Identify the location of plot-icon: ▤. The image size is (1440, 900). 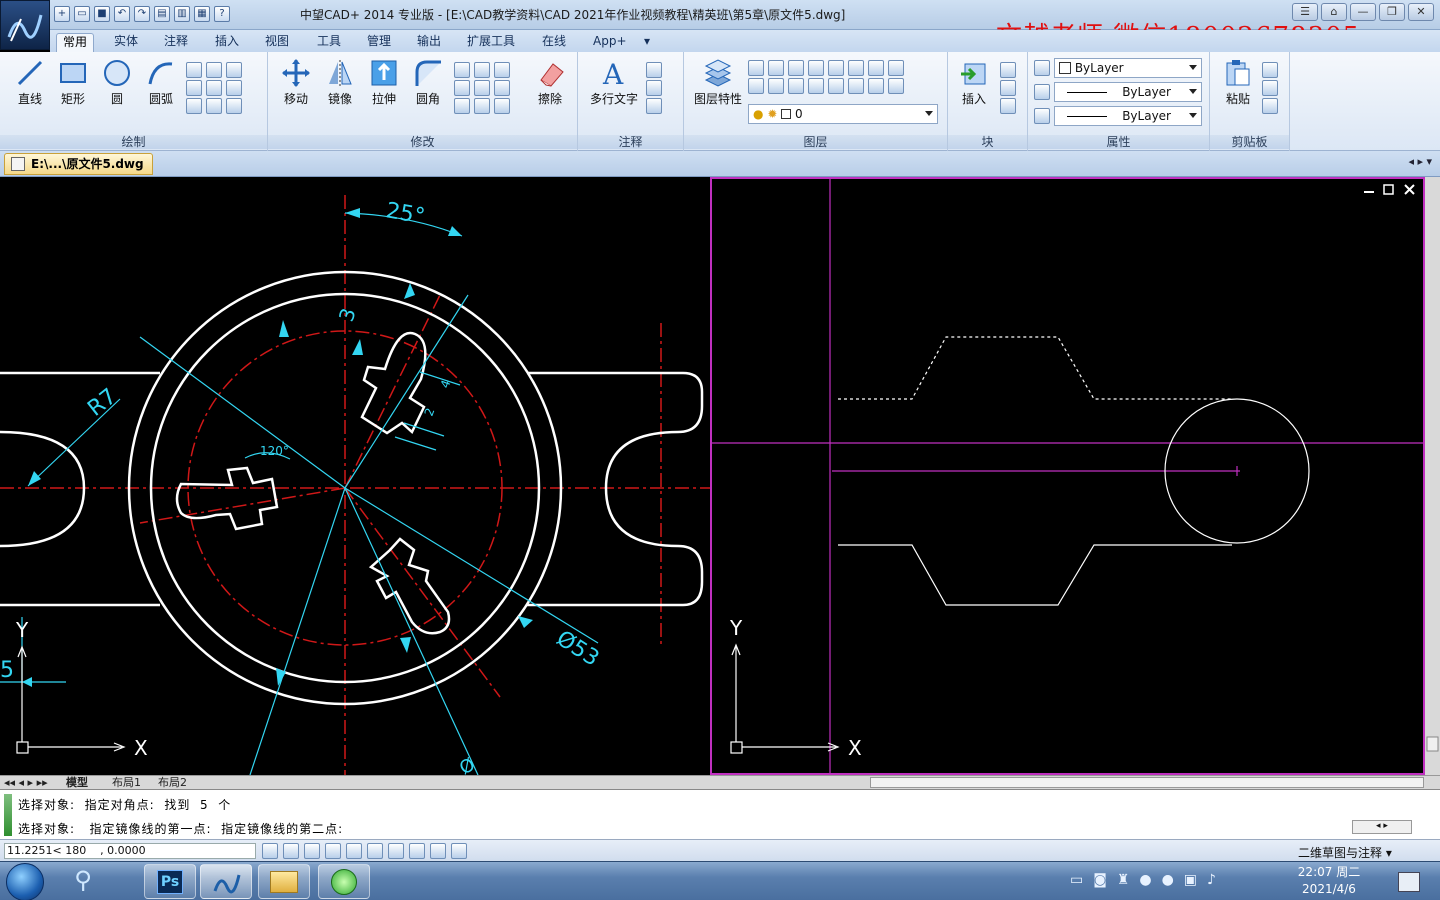
(162, 14).